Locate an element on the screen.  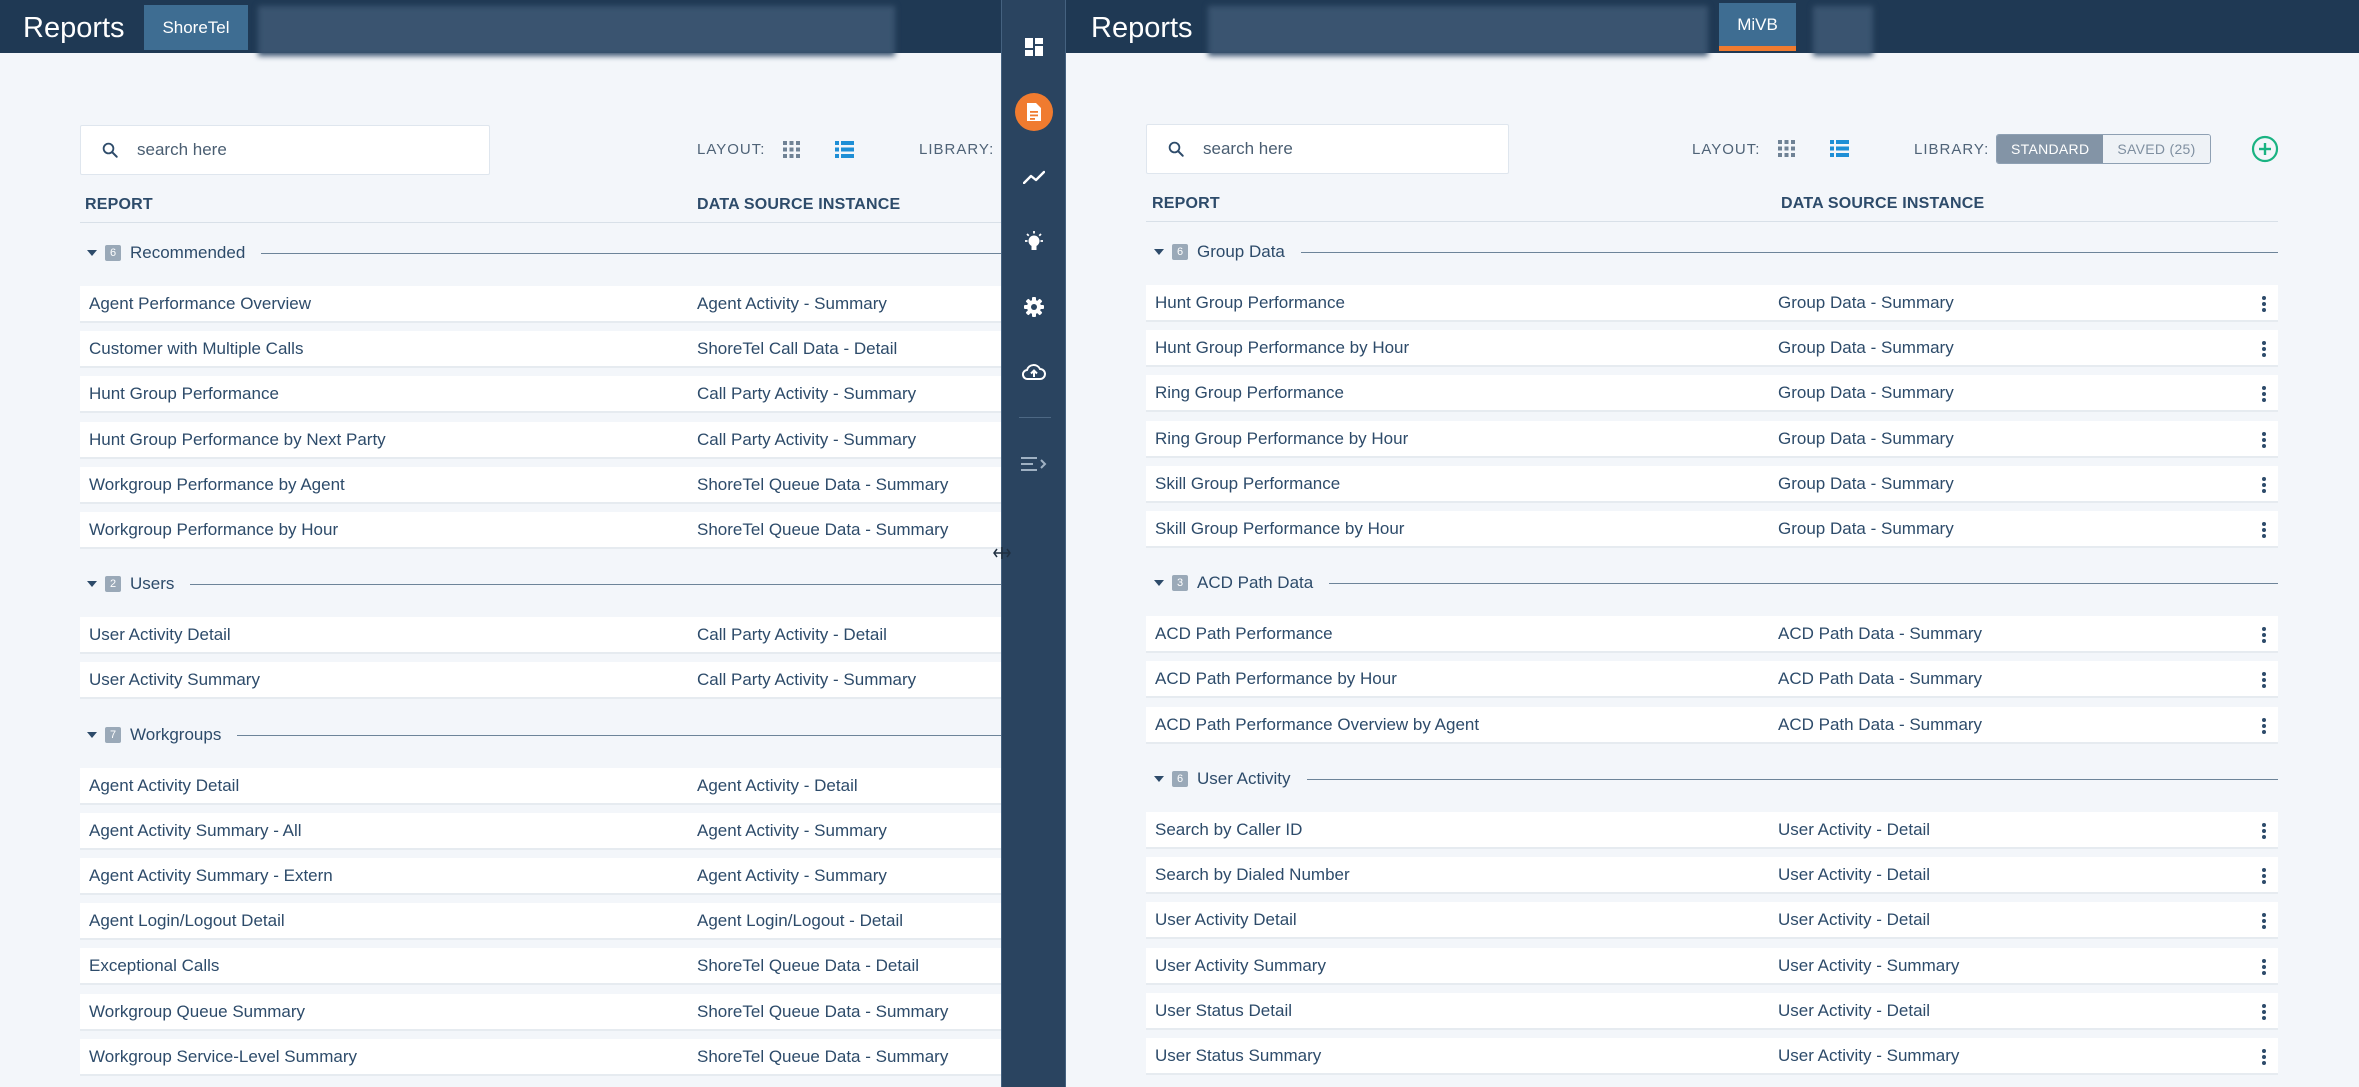
resize-handle-icon is located at coordinates (1002, 553).